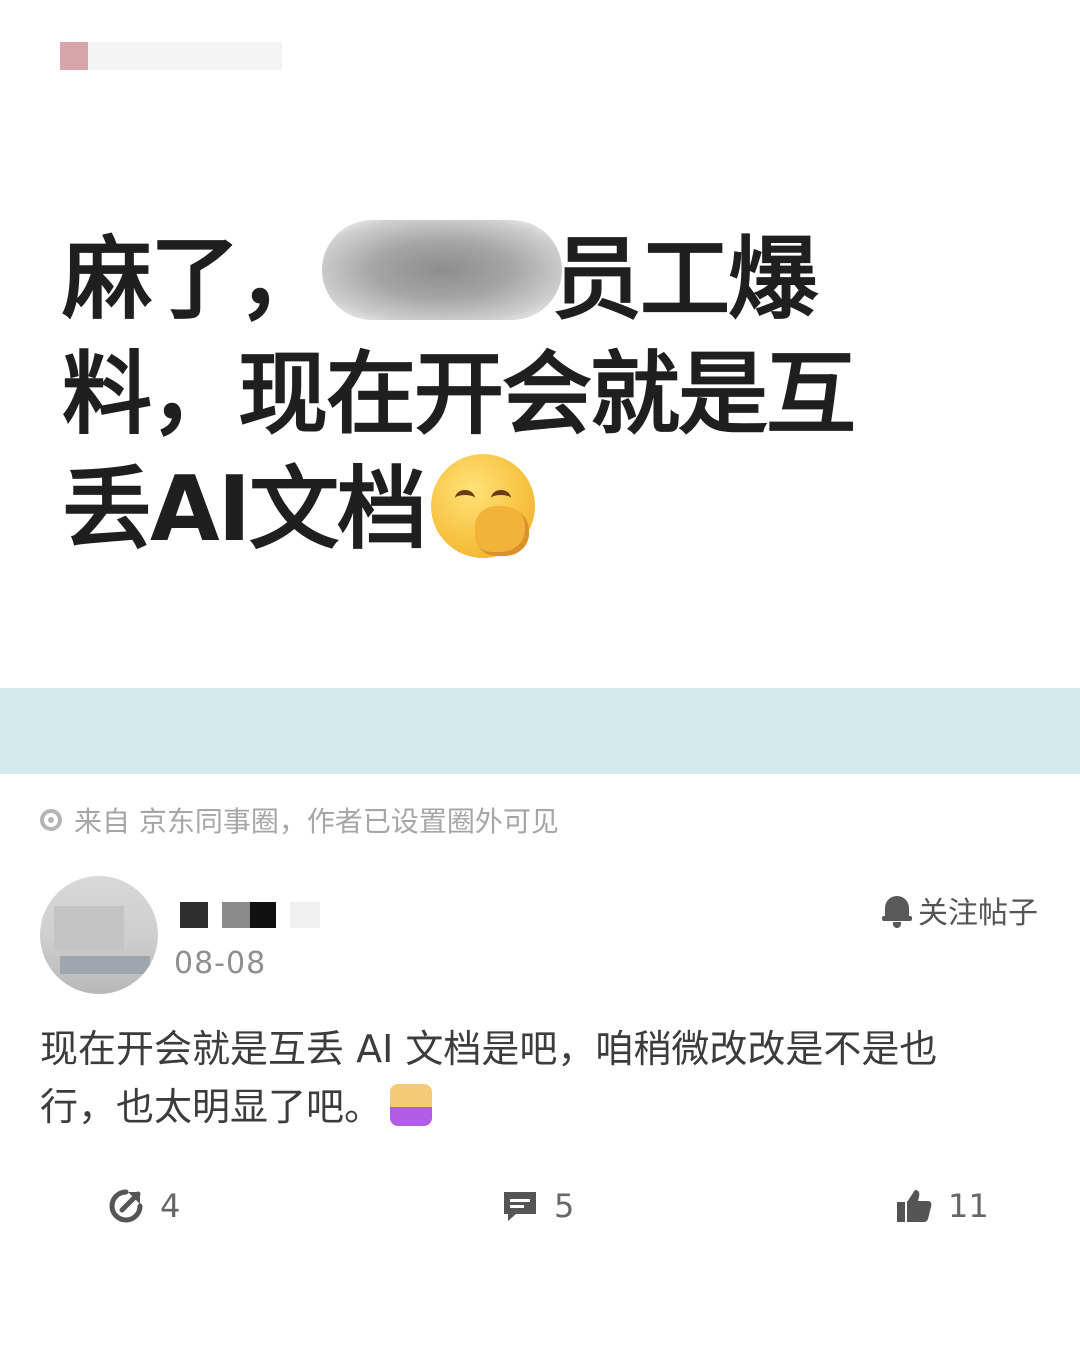 The width and height of the screenshot is (1080, 1372). What do you see at coordinates (489, 1049) in the screenshot?
I see `post-content-line1: 现在开会就是互丢 AI 文档是吧，咱稍微改改是不是也` at bounding box center [489, 1049].